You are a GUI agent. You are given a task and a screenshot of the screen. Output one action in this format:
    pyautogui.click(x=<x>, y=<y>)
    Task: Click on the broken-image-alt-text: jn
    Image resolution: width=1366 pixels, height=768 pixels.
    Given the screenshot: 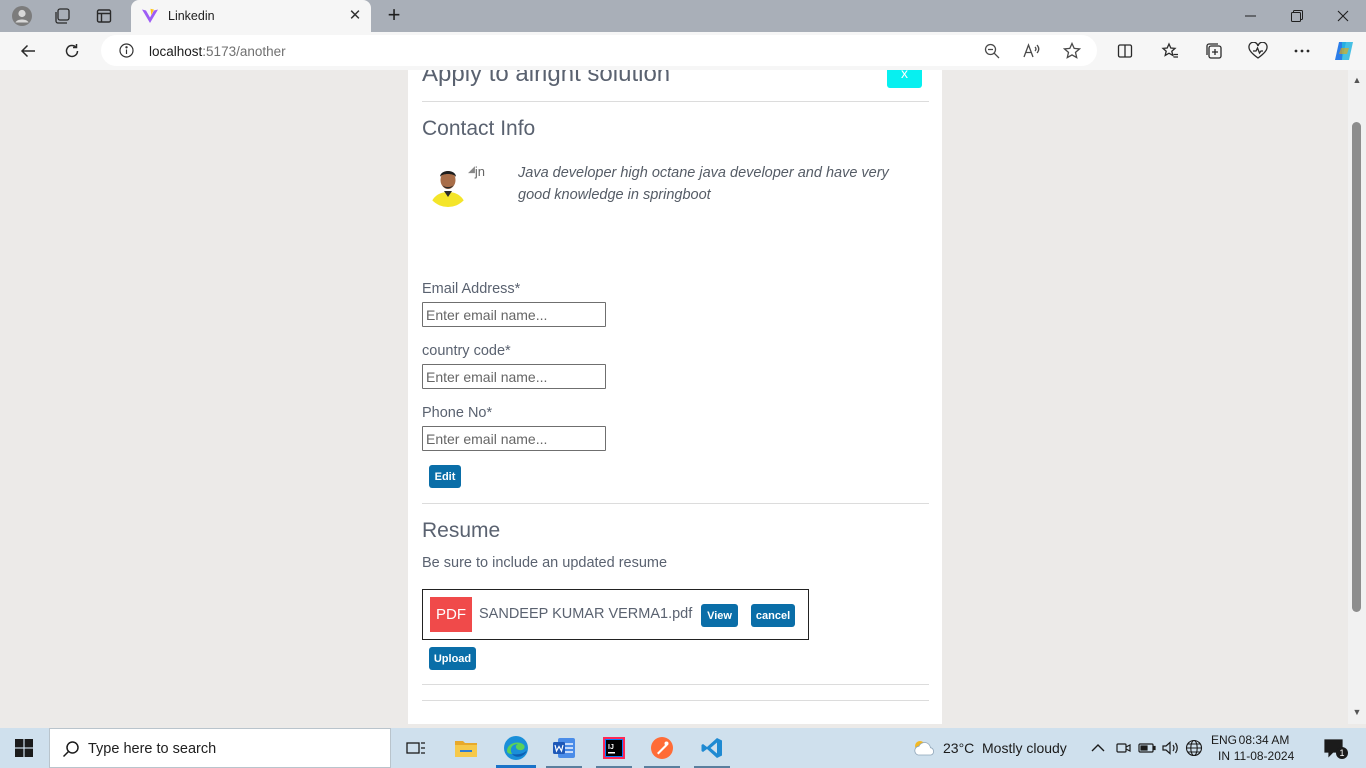 What is the action you would take?
    pyautogui.click(x=480, y=171)
    